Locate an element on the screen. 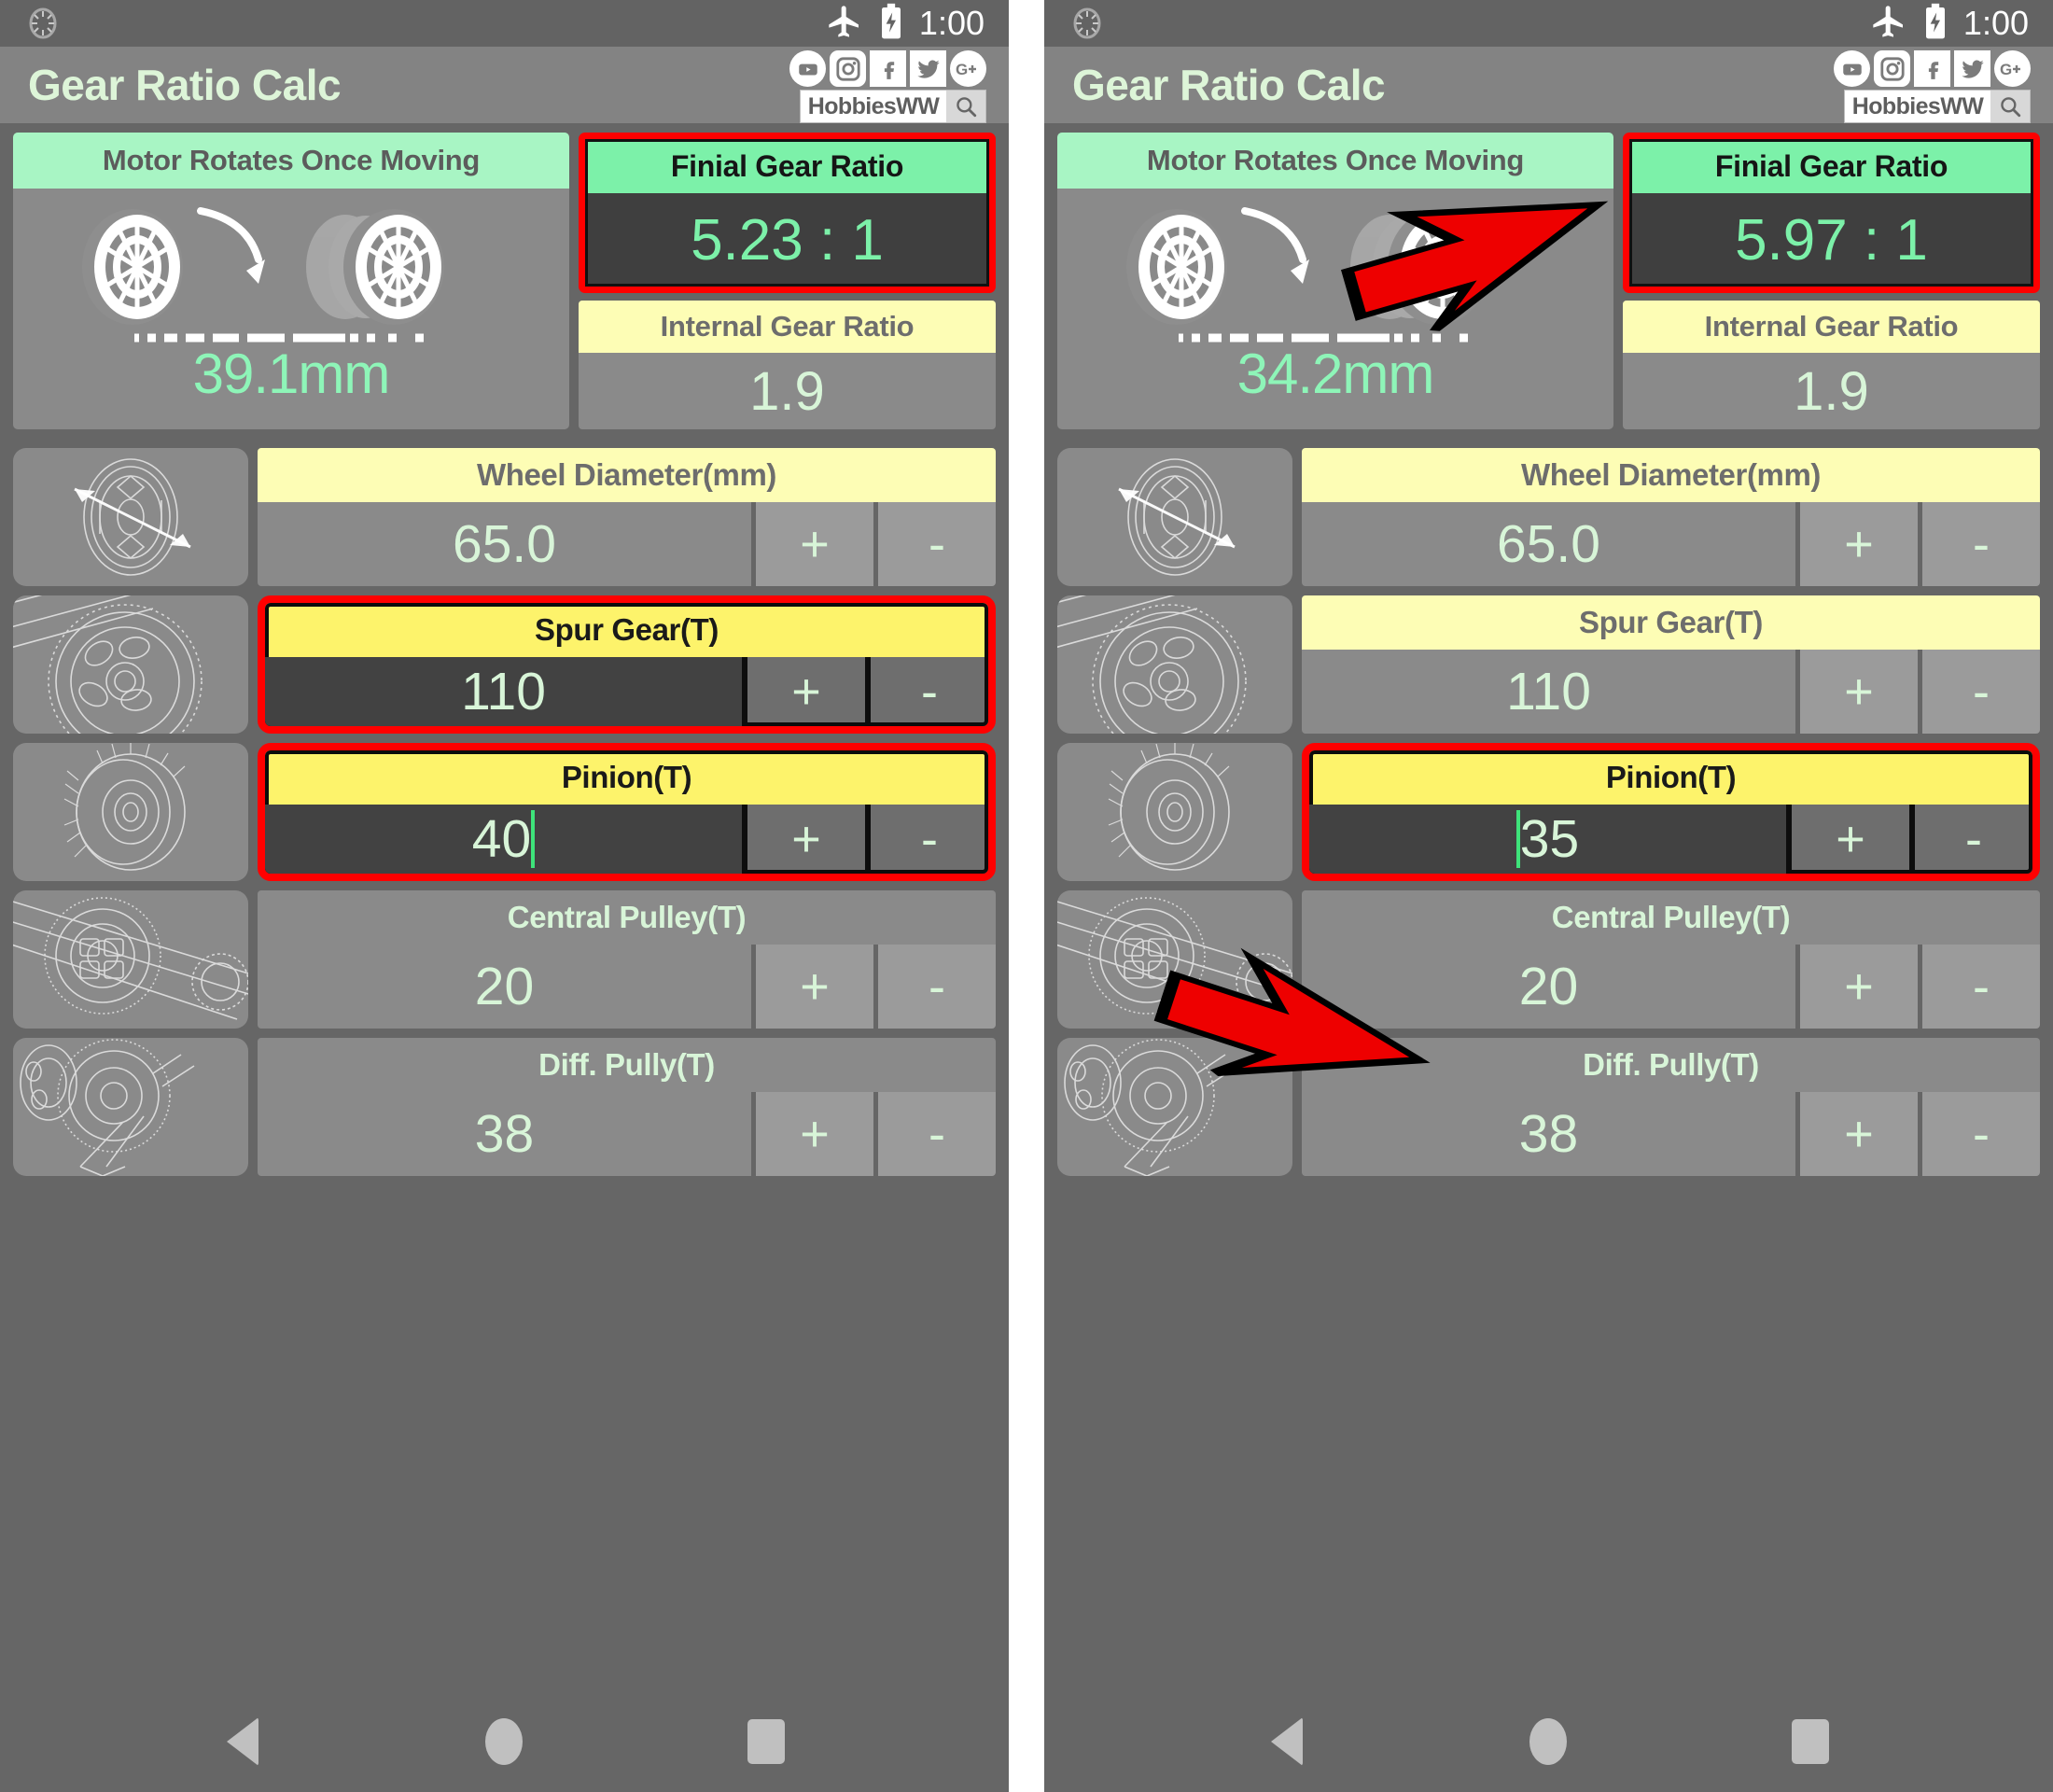 The height and width of the screenshot is (1792, 2053). diff-pulley-icon is located at coordinates (1174, 1107).